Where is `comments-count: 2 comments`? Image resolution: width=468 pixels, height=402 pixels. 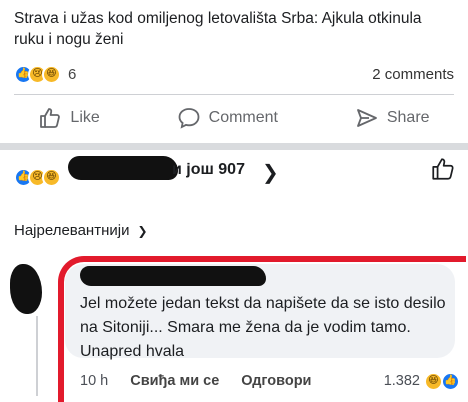
comments-count: 2 comments is located at coordinates (413, 74).